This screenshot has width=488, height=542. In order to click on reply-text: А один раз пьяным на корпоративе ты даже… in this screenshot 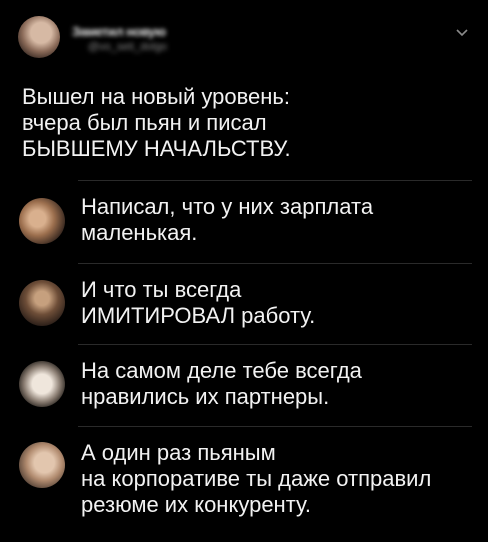, I will do `click(281, 479)`.